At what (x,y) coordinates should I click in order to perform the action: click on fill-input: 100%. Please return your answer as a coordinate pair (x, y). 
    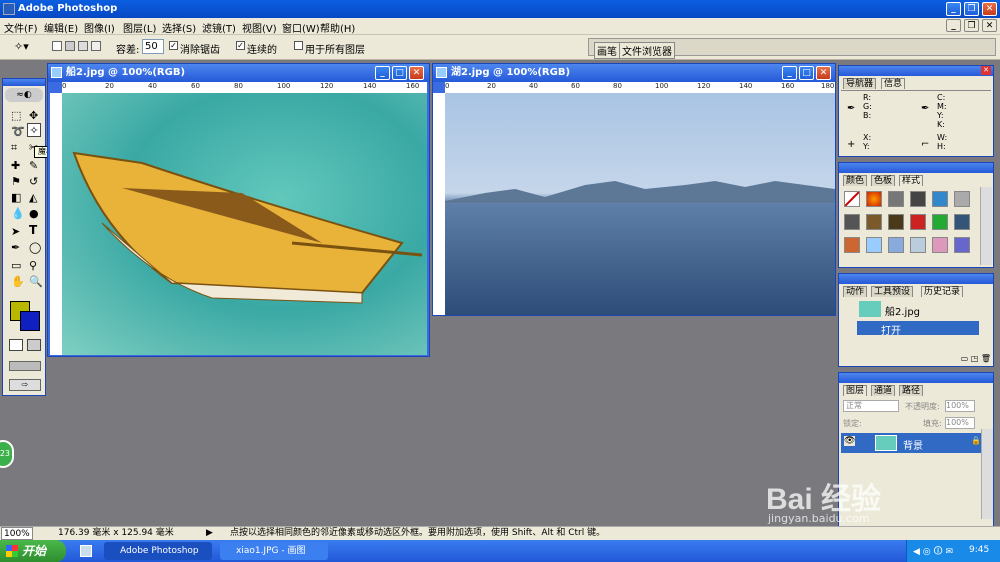
    Looking at the image, I should click on (960, 423).